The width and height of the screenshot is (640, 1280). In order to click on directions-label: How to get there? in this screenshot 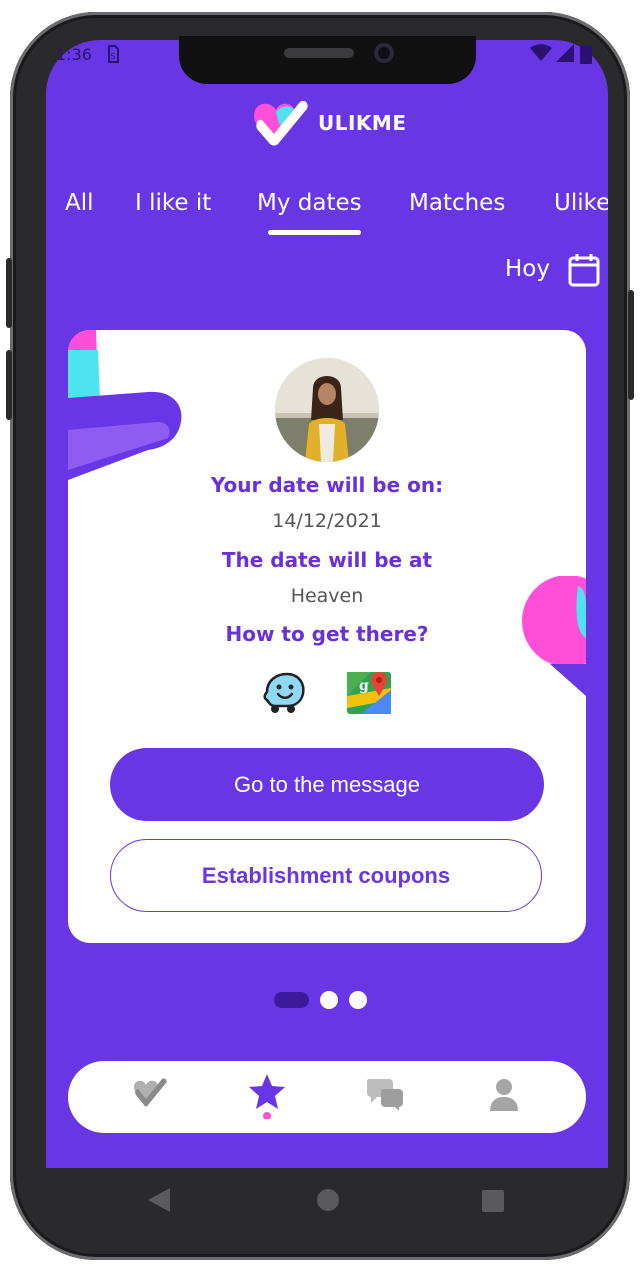, I will do `click(327, 634)`.